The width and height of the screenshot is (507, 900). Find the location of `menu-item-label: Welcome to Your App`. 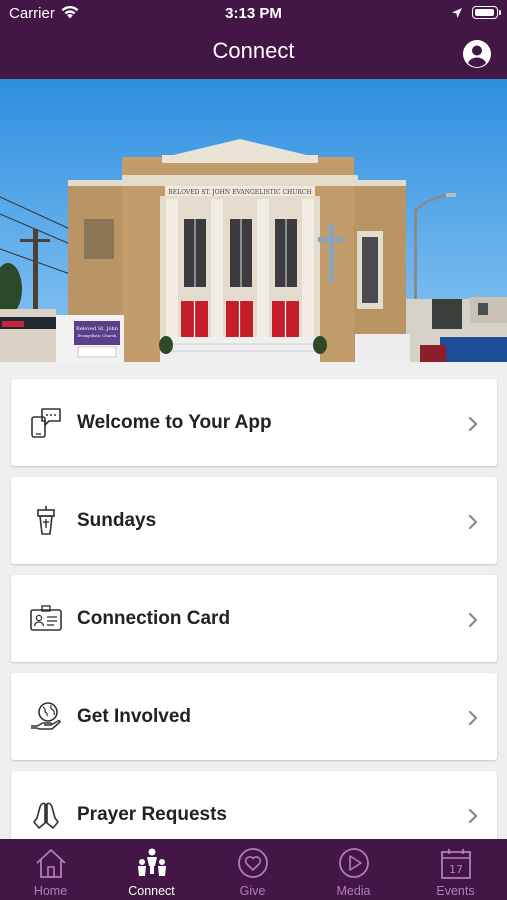

menu-item-label: Welcome to Your App is located at coordinates (174, 422).